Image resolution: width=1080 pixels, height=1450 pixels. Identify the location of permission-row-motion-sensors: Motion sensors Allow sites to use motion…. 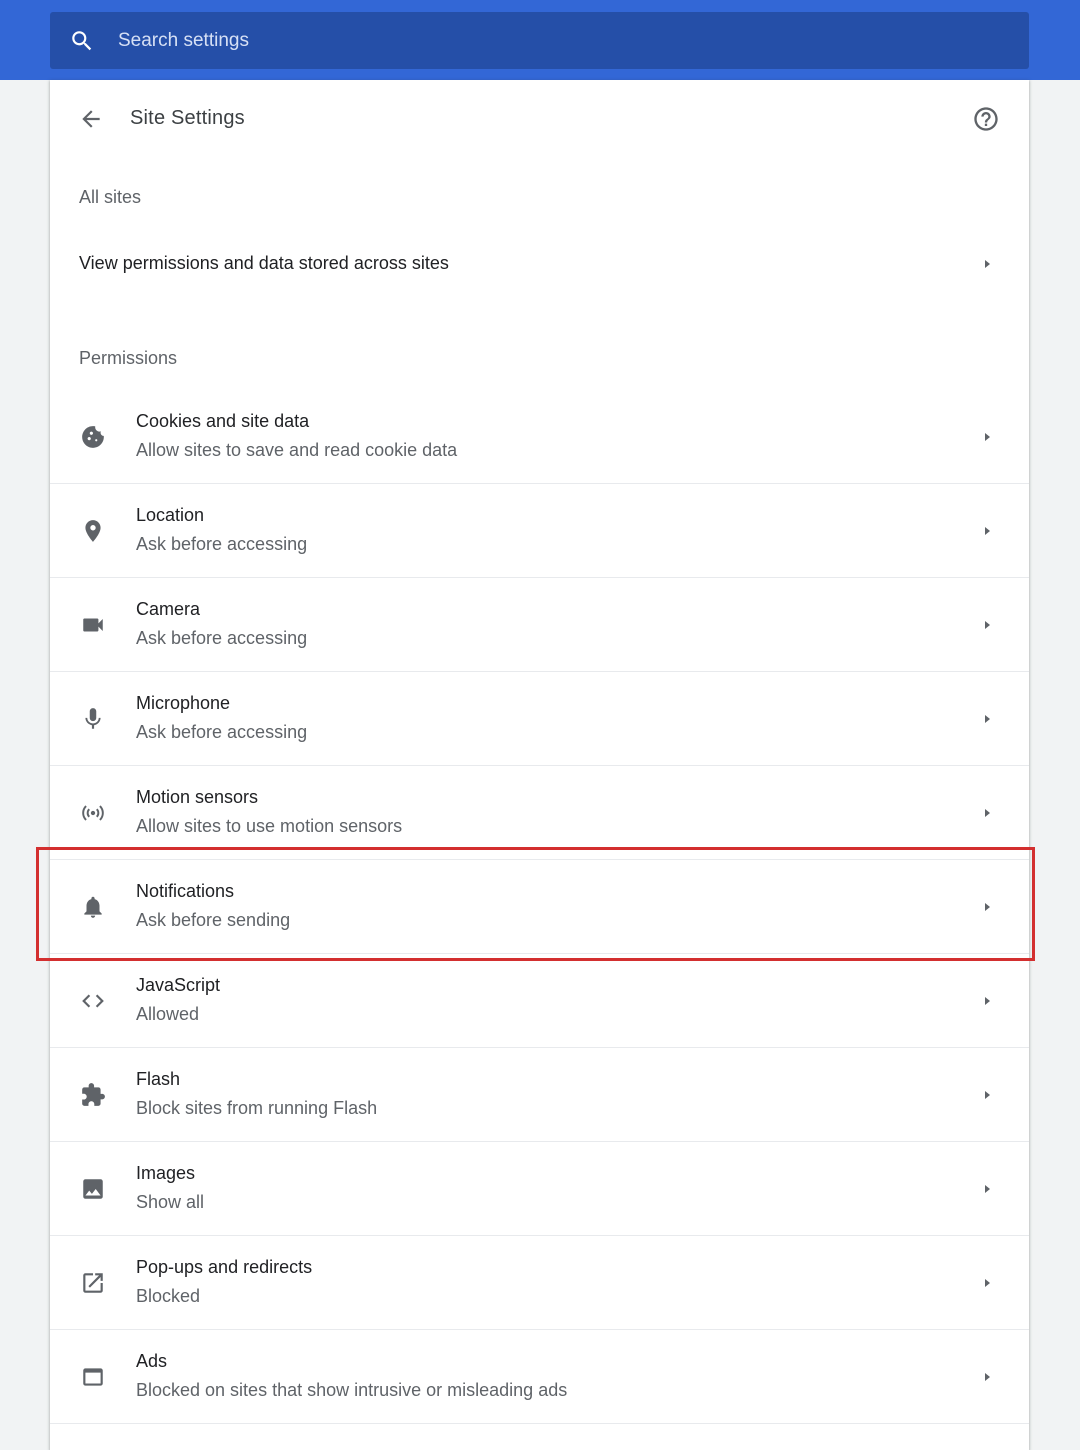
(539, 813).